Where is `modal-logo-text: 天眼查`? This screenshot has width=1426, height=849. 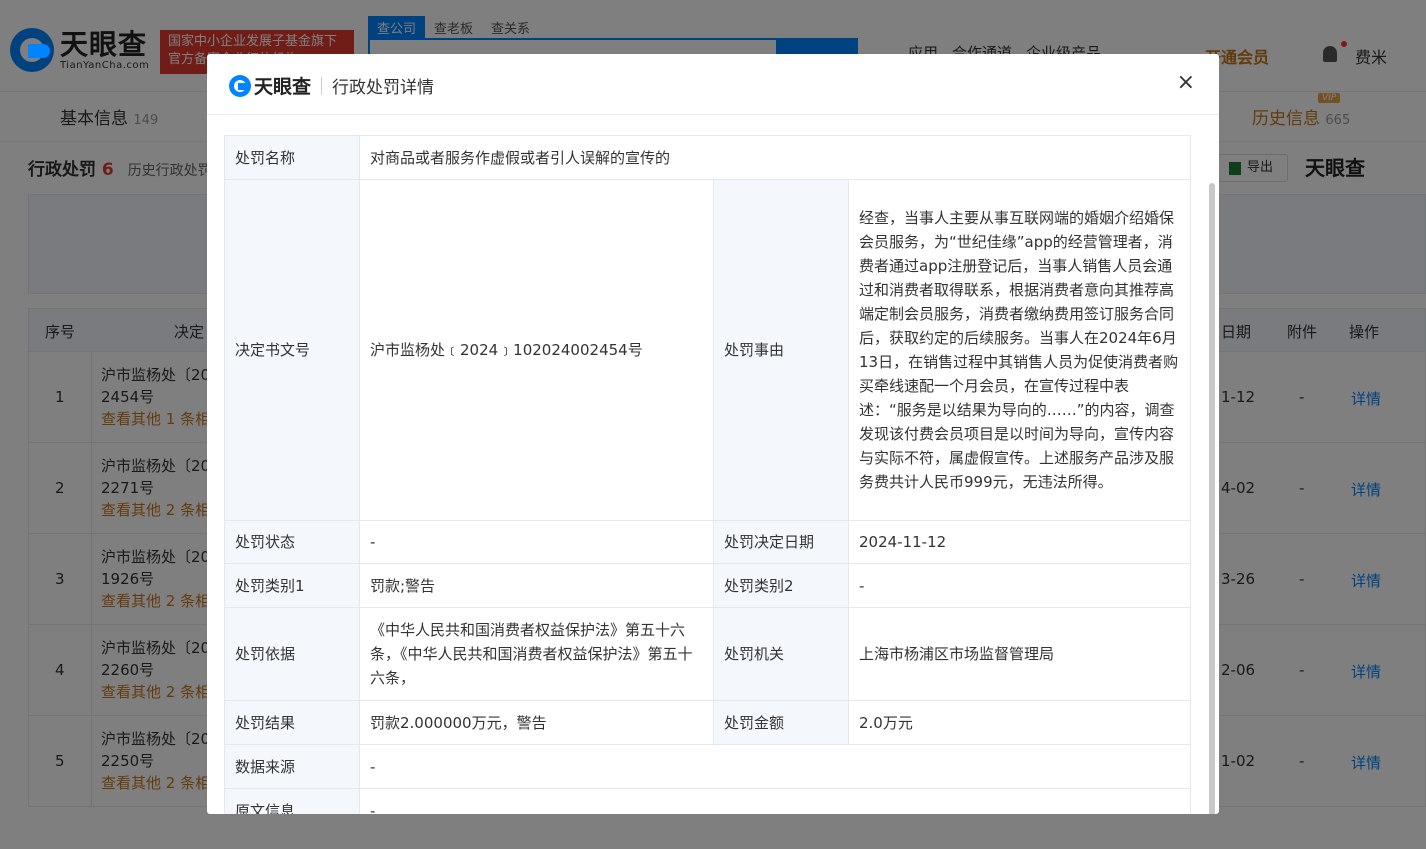 modal-logo-text: 天眼查 is located at coordinates (283, 87).